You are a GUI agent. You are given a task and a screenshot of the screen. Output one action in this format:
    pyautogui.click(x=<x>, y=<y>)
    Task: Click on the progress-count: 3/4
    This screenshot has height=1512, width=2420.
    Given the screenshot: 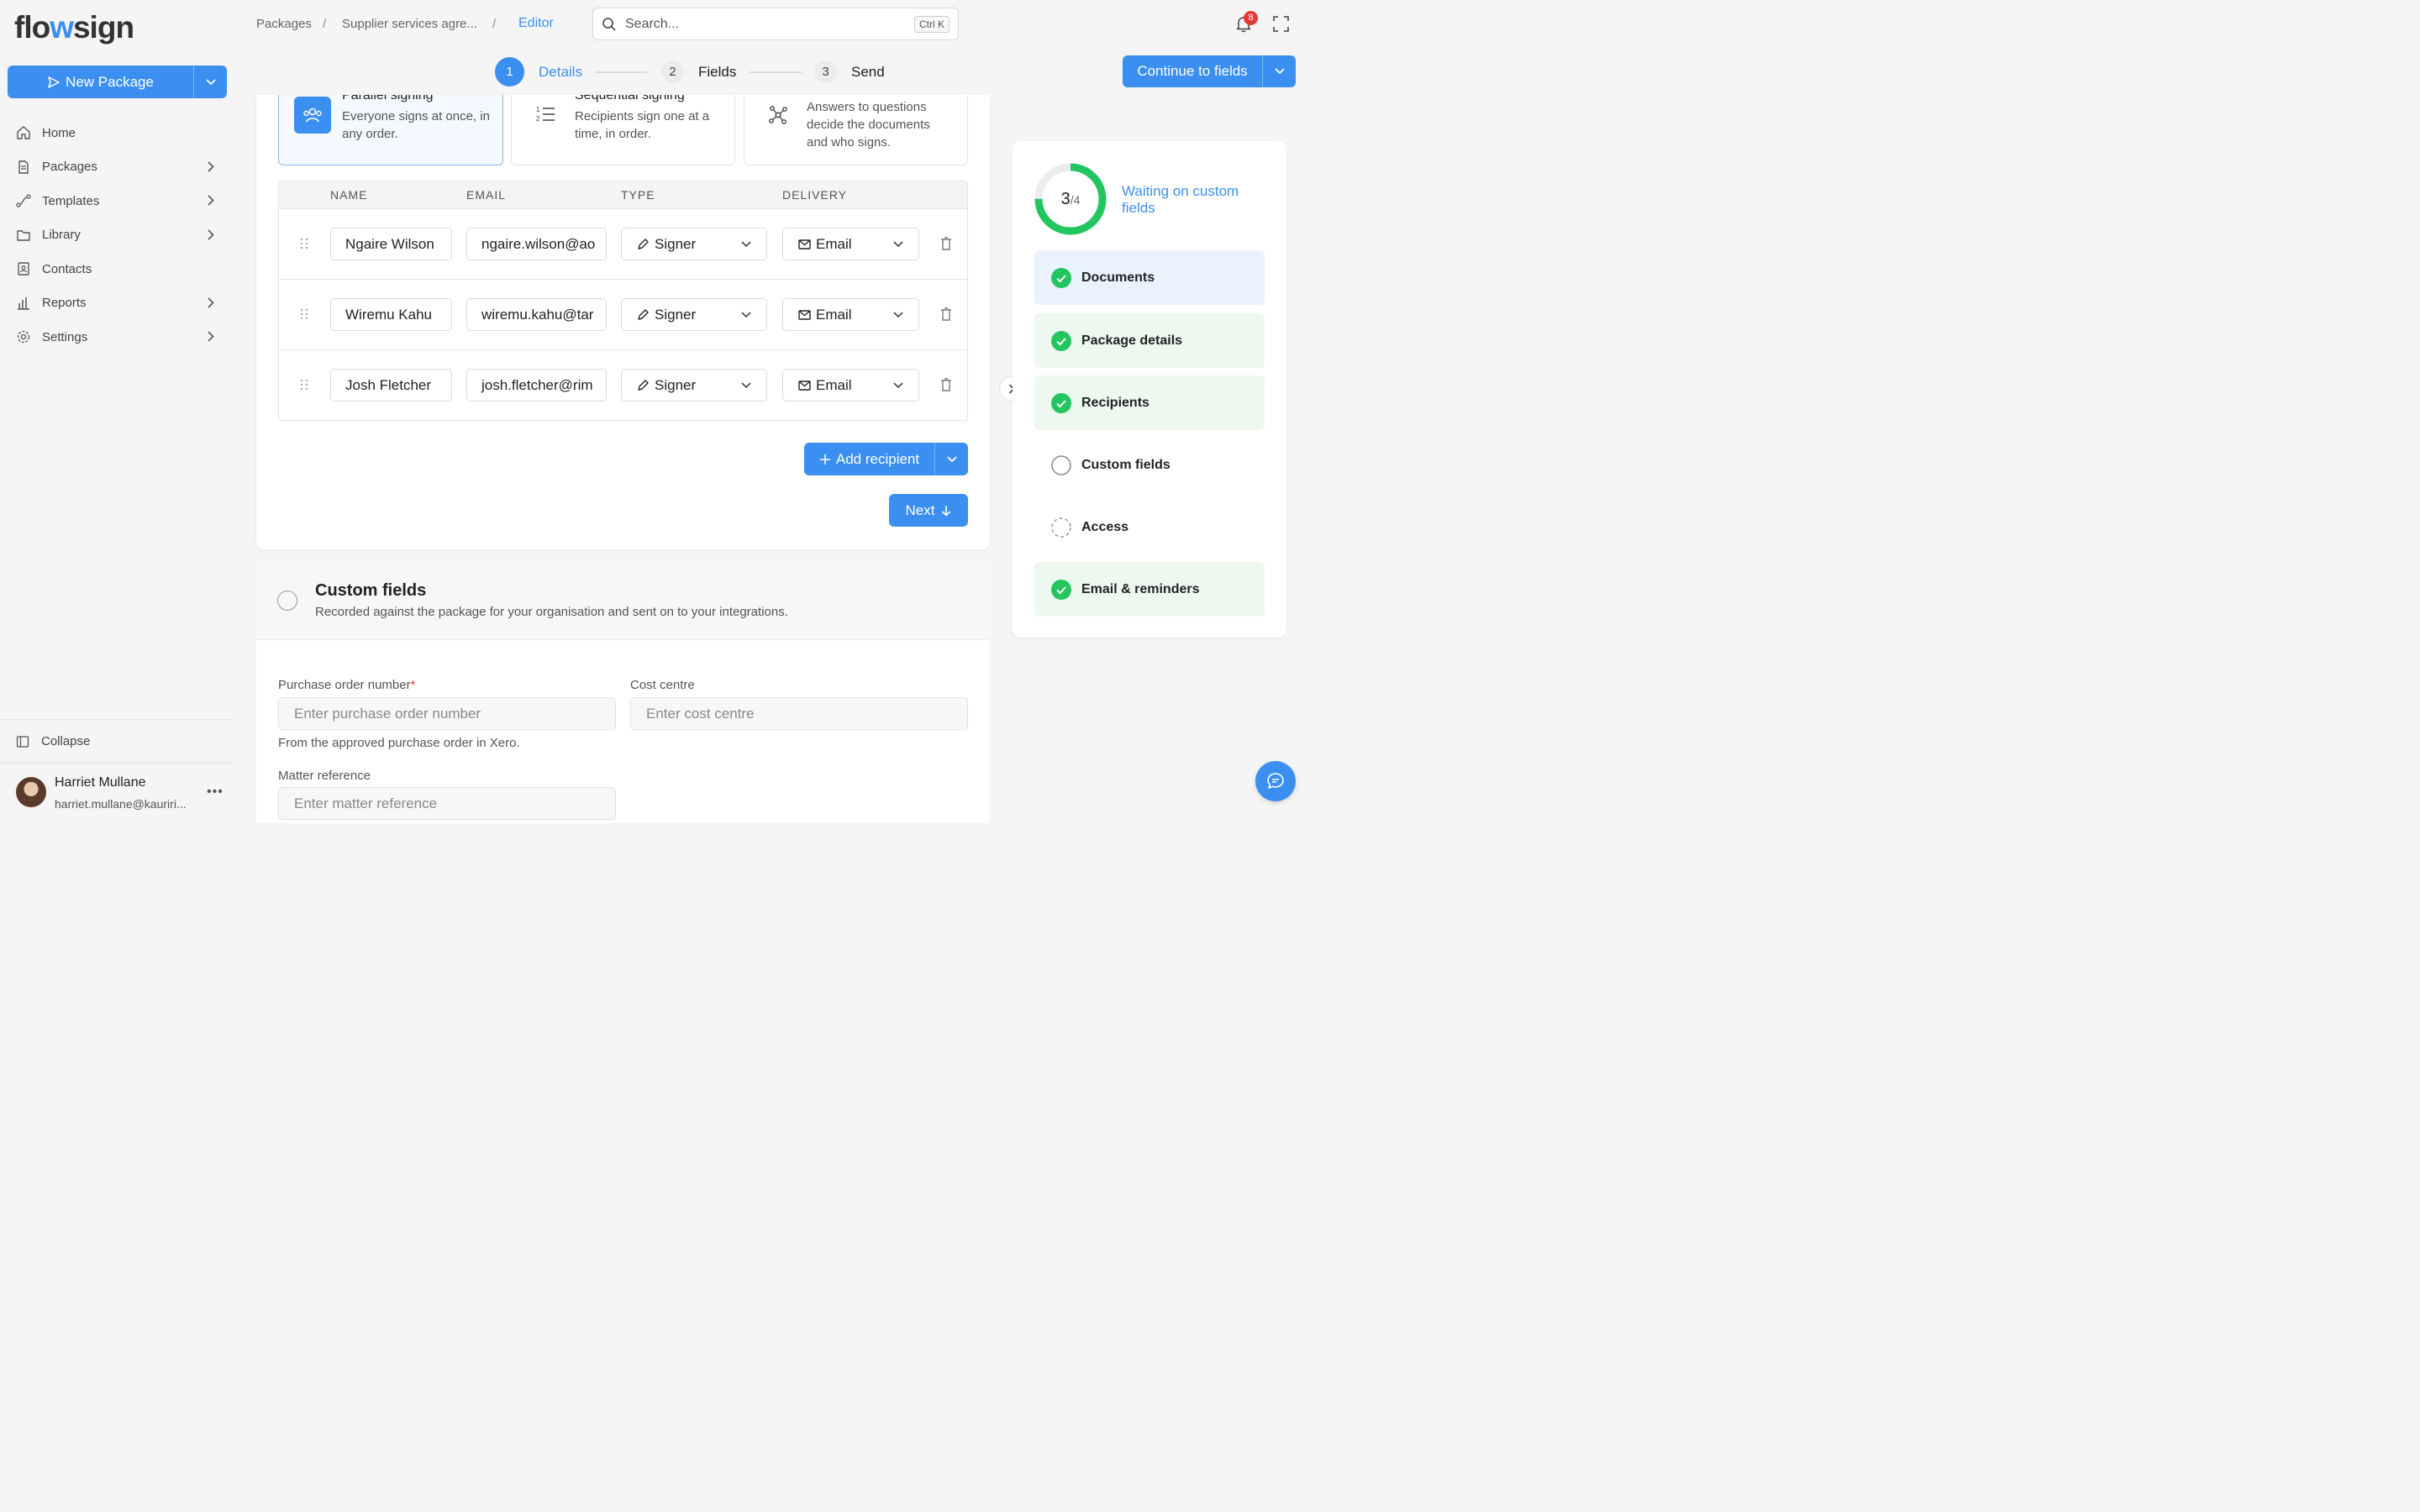 What is the action you would take?
    pyautogui.click(x=1071, y=199)
    